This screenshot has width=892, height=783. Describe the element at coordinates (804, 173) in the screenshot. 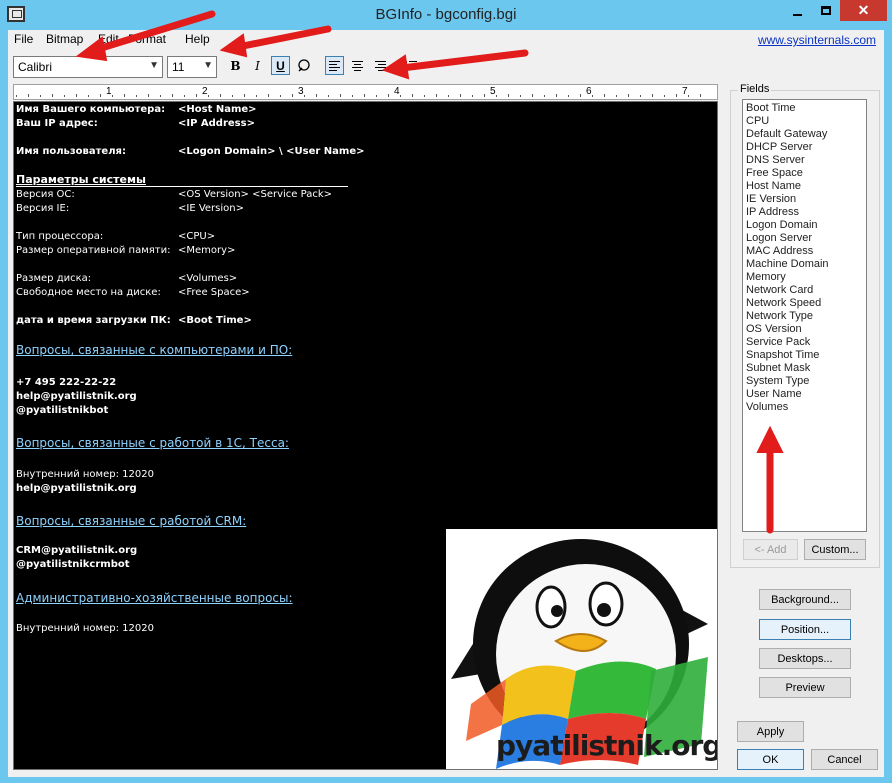

I see `field-item: Free Space` at that location.